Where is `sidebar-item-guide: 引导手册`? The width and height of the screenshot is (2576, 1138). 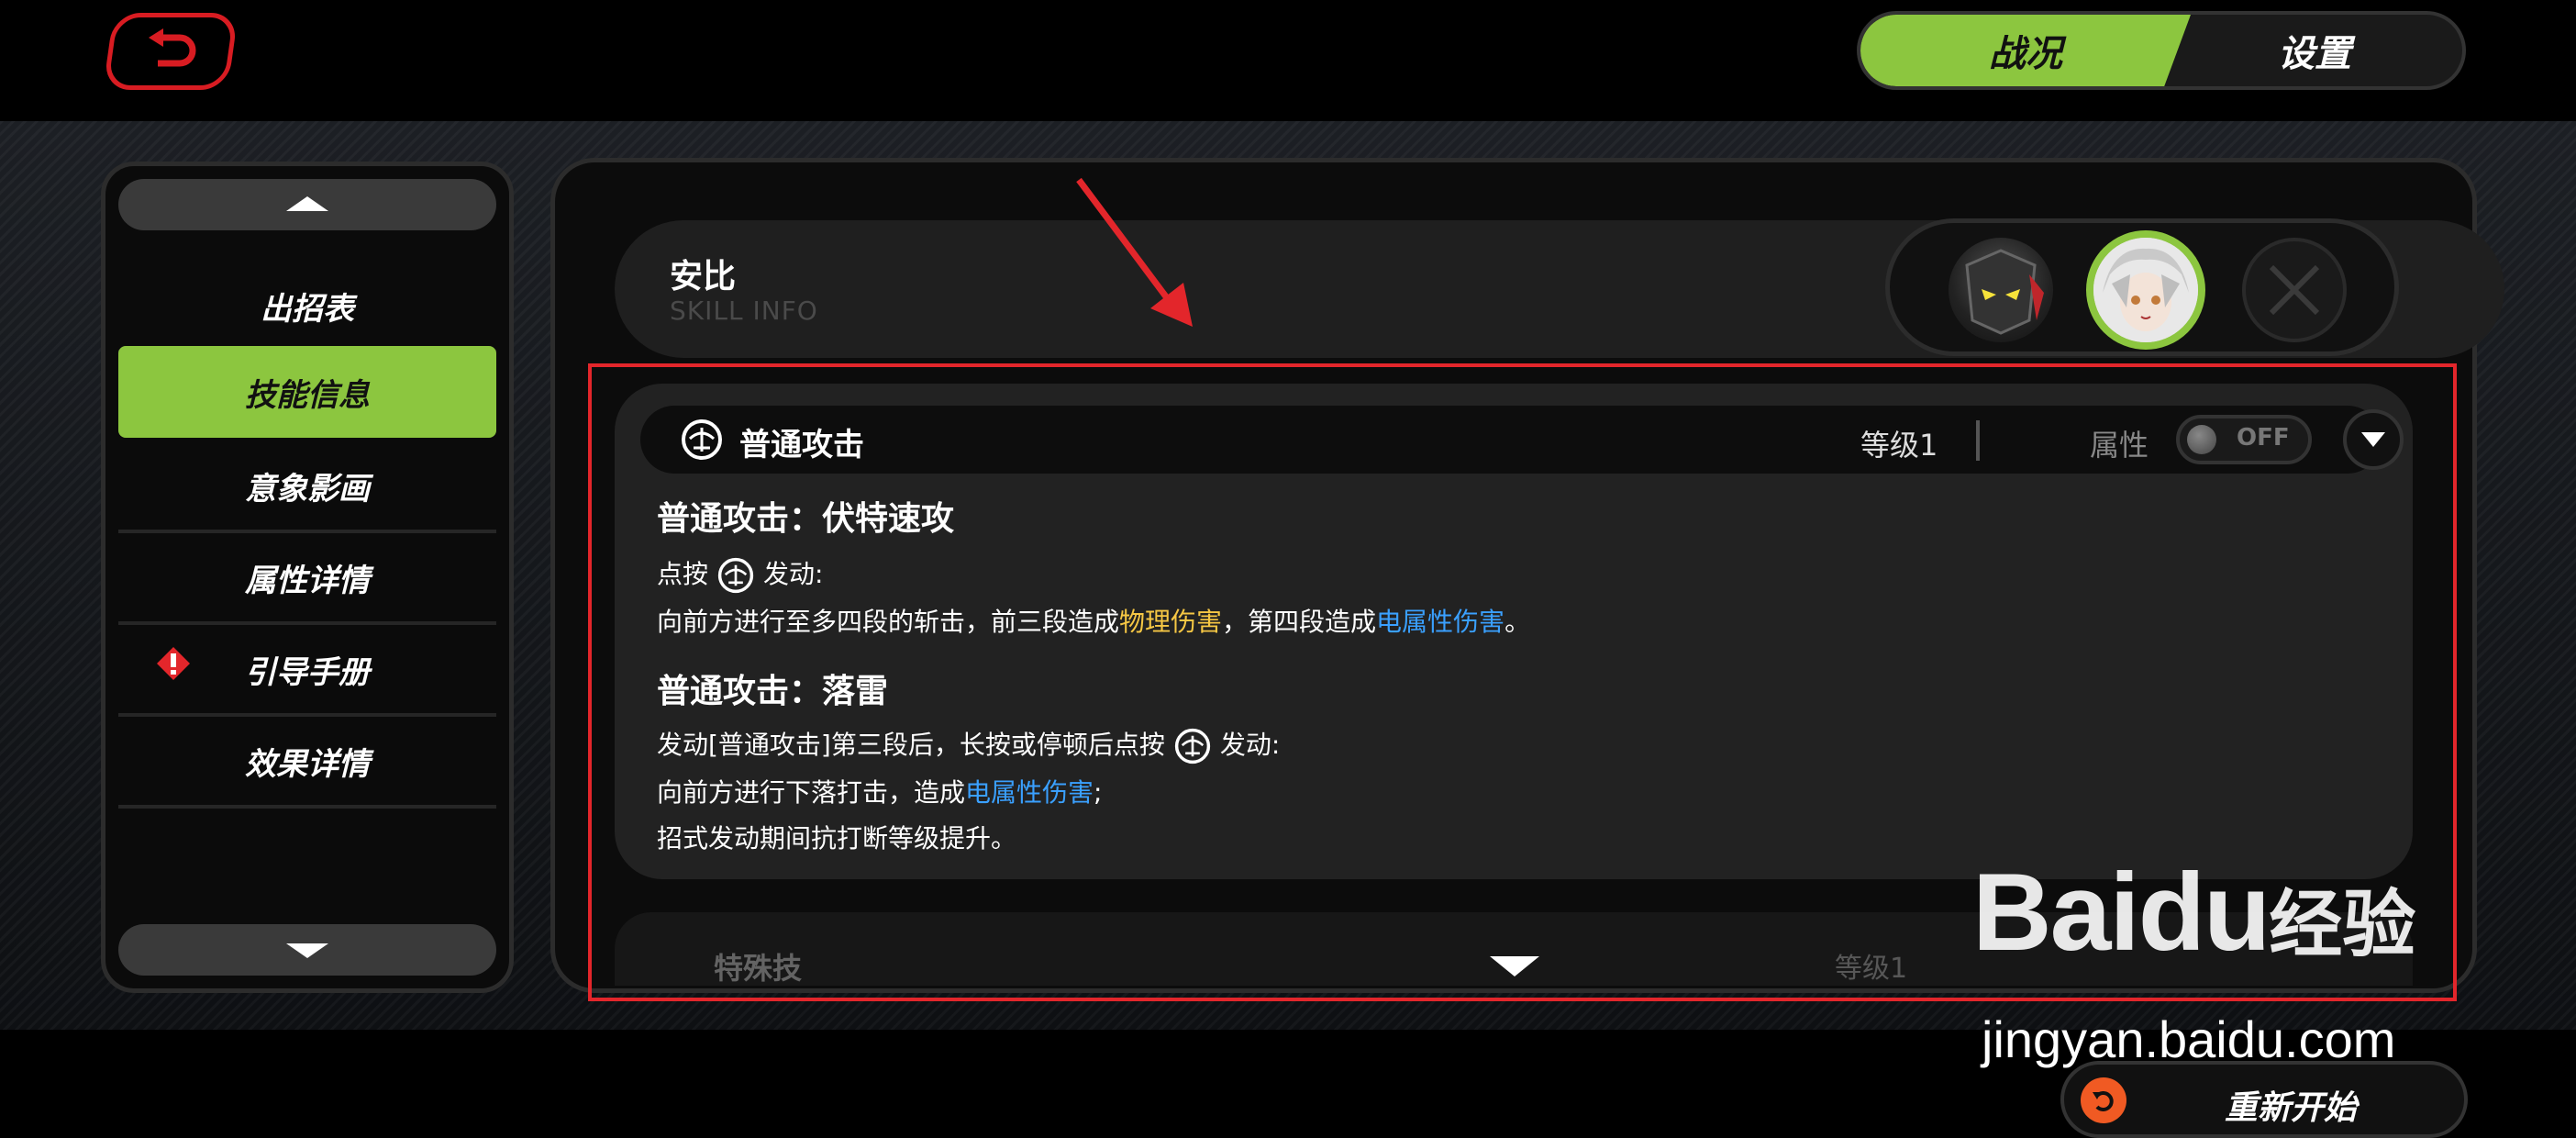 sidebar-item-guide: 引导手册 is located at coordinates (307, 671).